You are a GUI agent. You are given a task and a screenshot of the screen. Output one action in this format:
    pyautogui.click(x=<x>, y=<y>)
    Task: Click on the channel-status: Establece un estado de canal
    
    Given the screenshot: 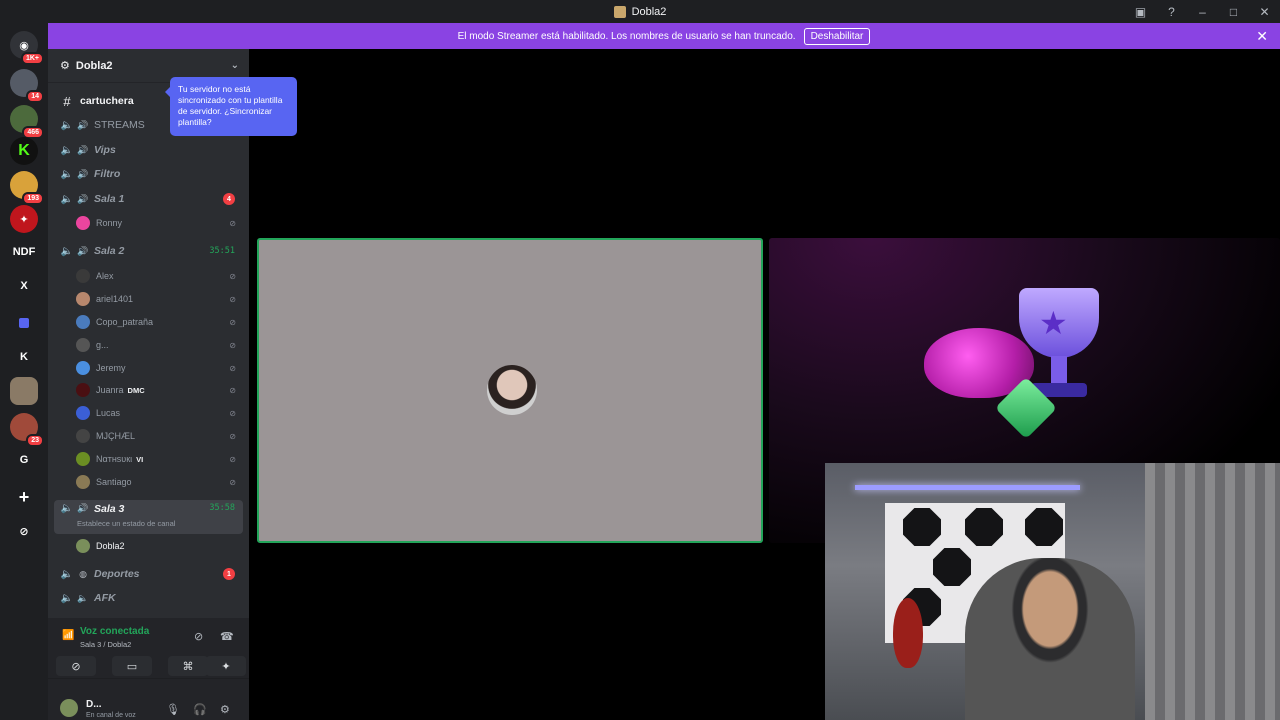 What is the action you would take?
    pyautogui.click(x=126, y=523)
    